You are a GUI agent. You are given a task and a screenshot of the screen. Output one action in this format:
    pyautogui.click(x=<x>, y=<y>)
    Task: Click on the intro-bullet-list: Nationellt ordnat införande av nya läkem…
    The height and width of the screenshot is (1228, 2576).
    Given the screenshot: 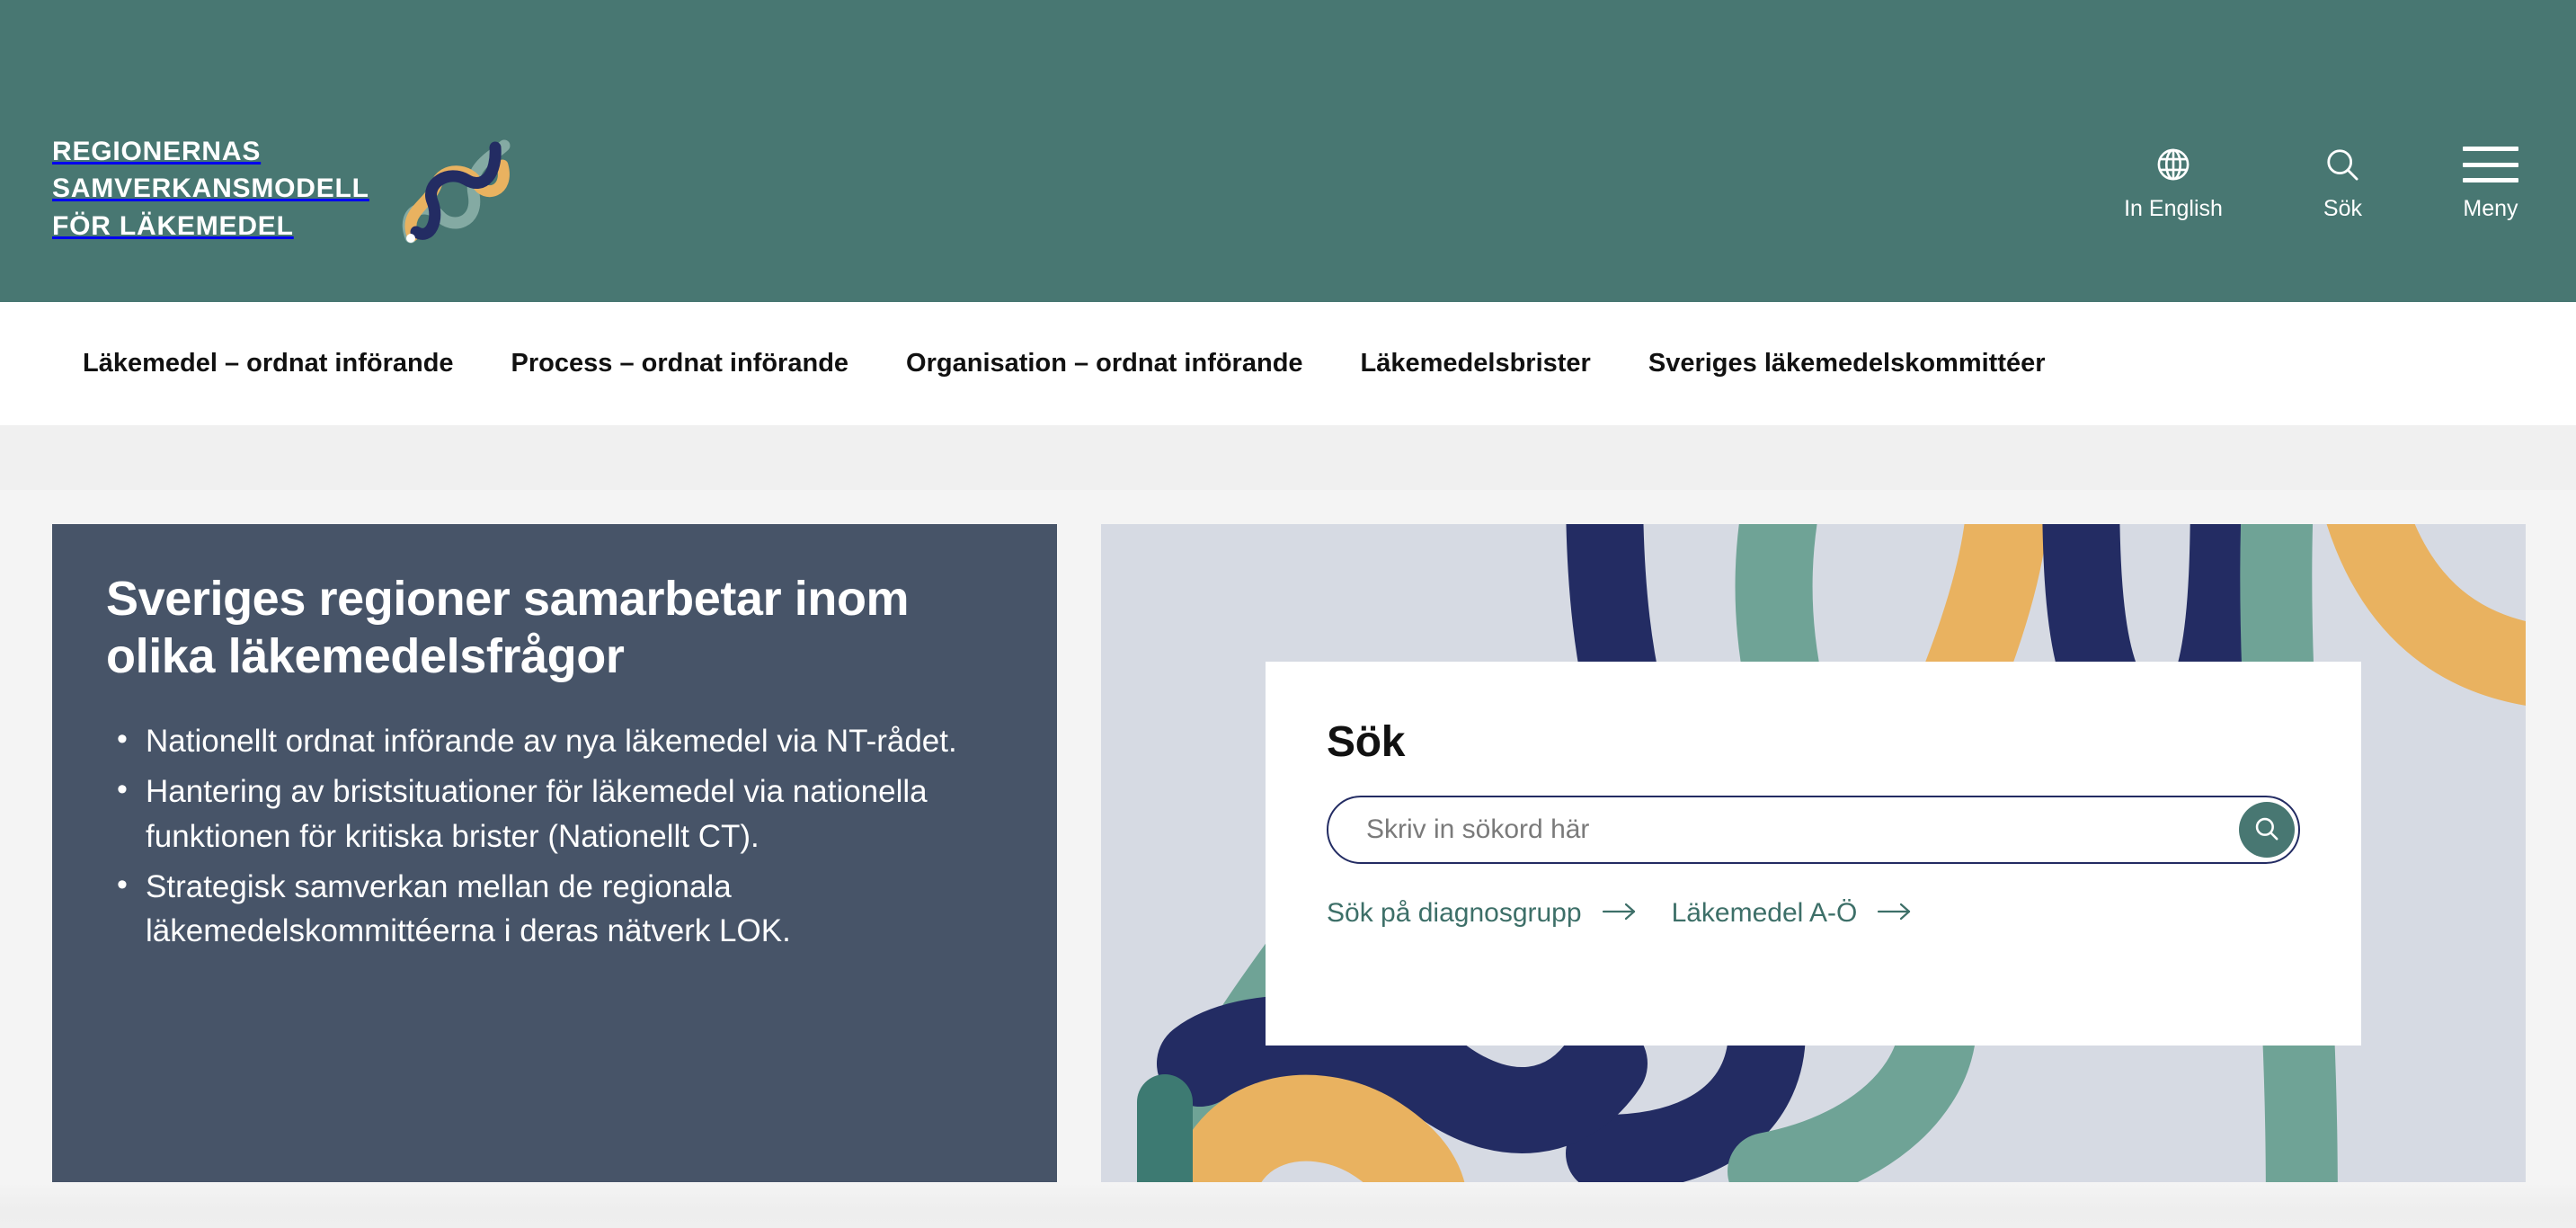 What is the action you would take?
    pyautogui.click(x=553, y=836)
    